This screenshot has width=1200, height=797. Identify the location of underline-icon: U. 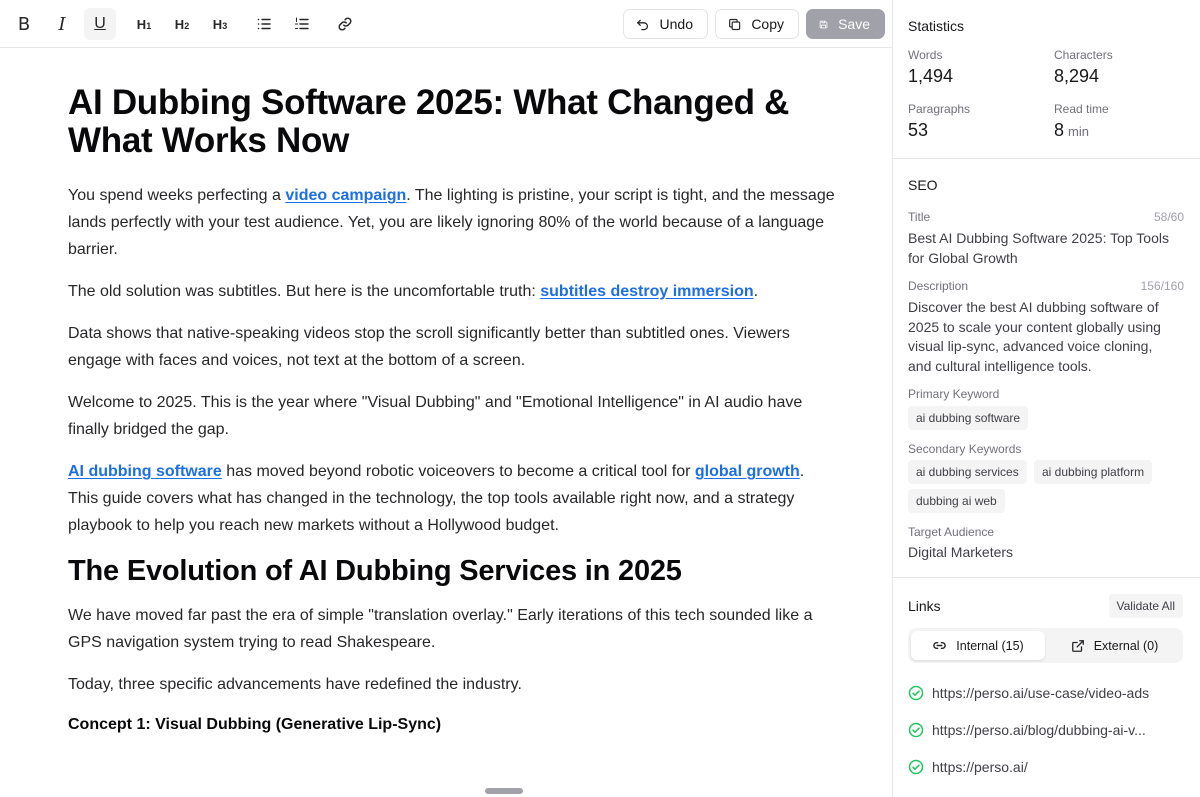
(100, 23).